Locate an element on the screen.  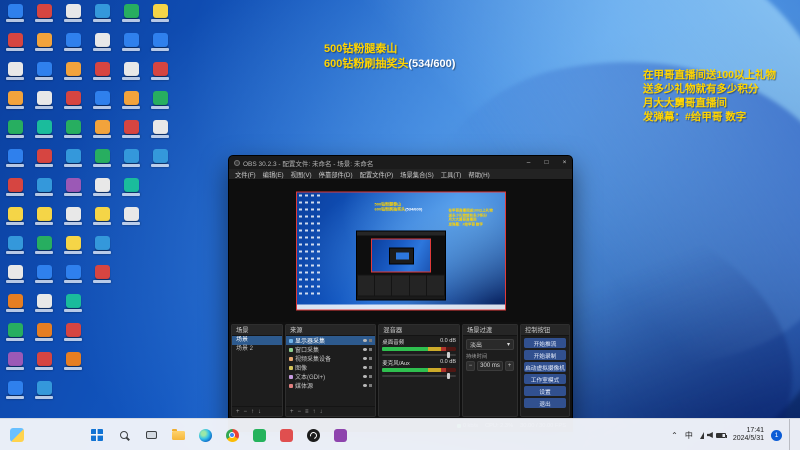
menu-docks: 停靠部件(D) is located at coordinates (336, 174).